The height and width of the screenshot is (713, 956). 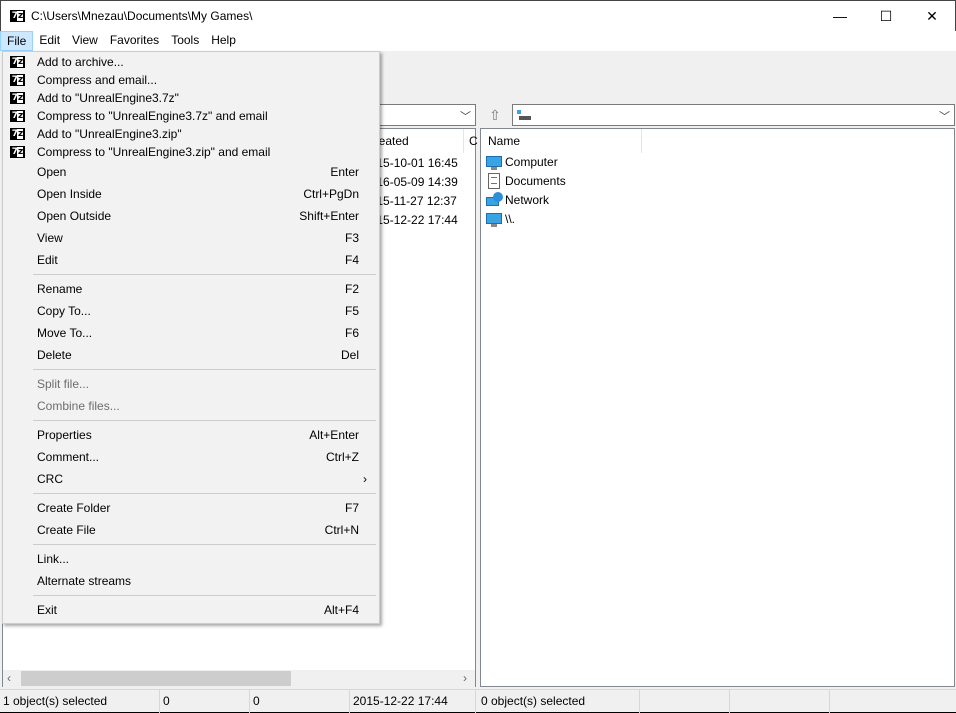 I want to click on menu-item-open-inside: Open Inside Ctrl+PgDn, so click(x=191, y=194).